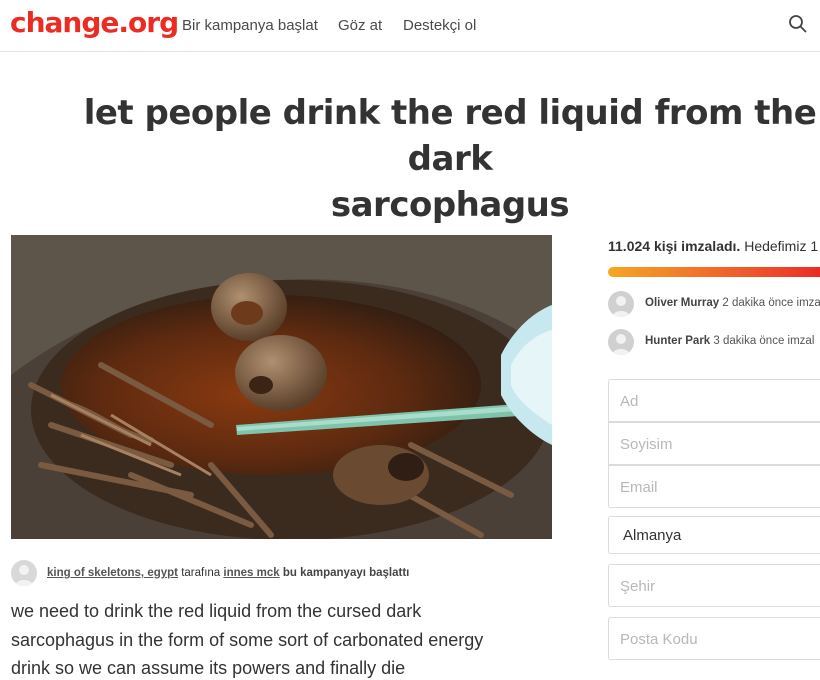  Describe the element at coordinates (251, 573) in the screenshot. I see `petition-author-link: innes mck` at that location.